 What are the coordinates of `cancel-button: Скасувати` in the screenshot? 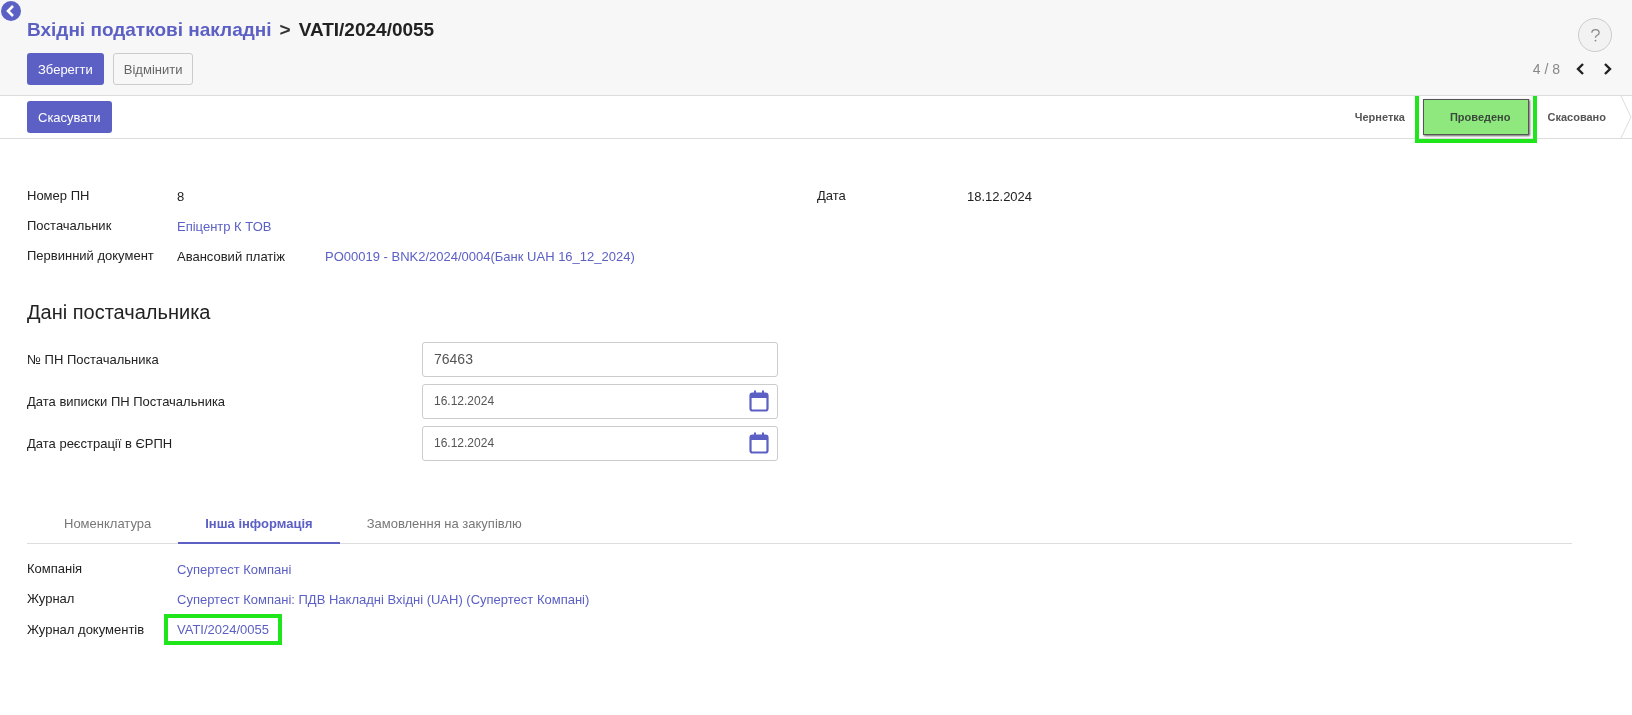 It's located at (69, 117).